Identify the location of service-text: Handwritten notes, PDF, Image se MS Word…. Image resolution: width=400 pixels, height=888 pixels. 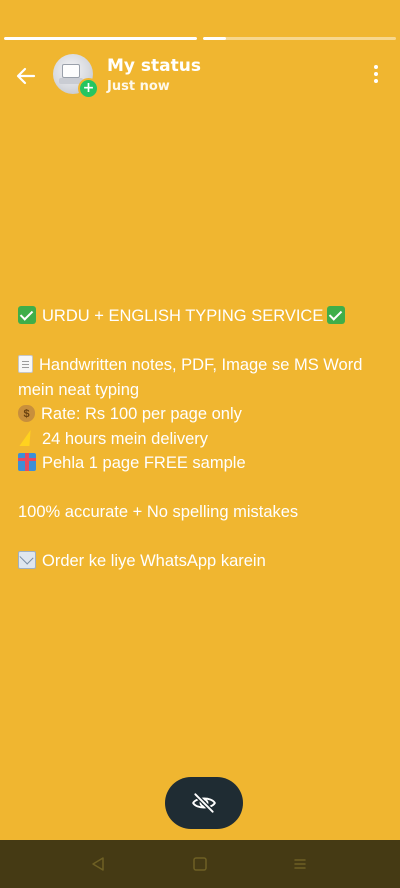
(190, 377).